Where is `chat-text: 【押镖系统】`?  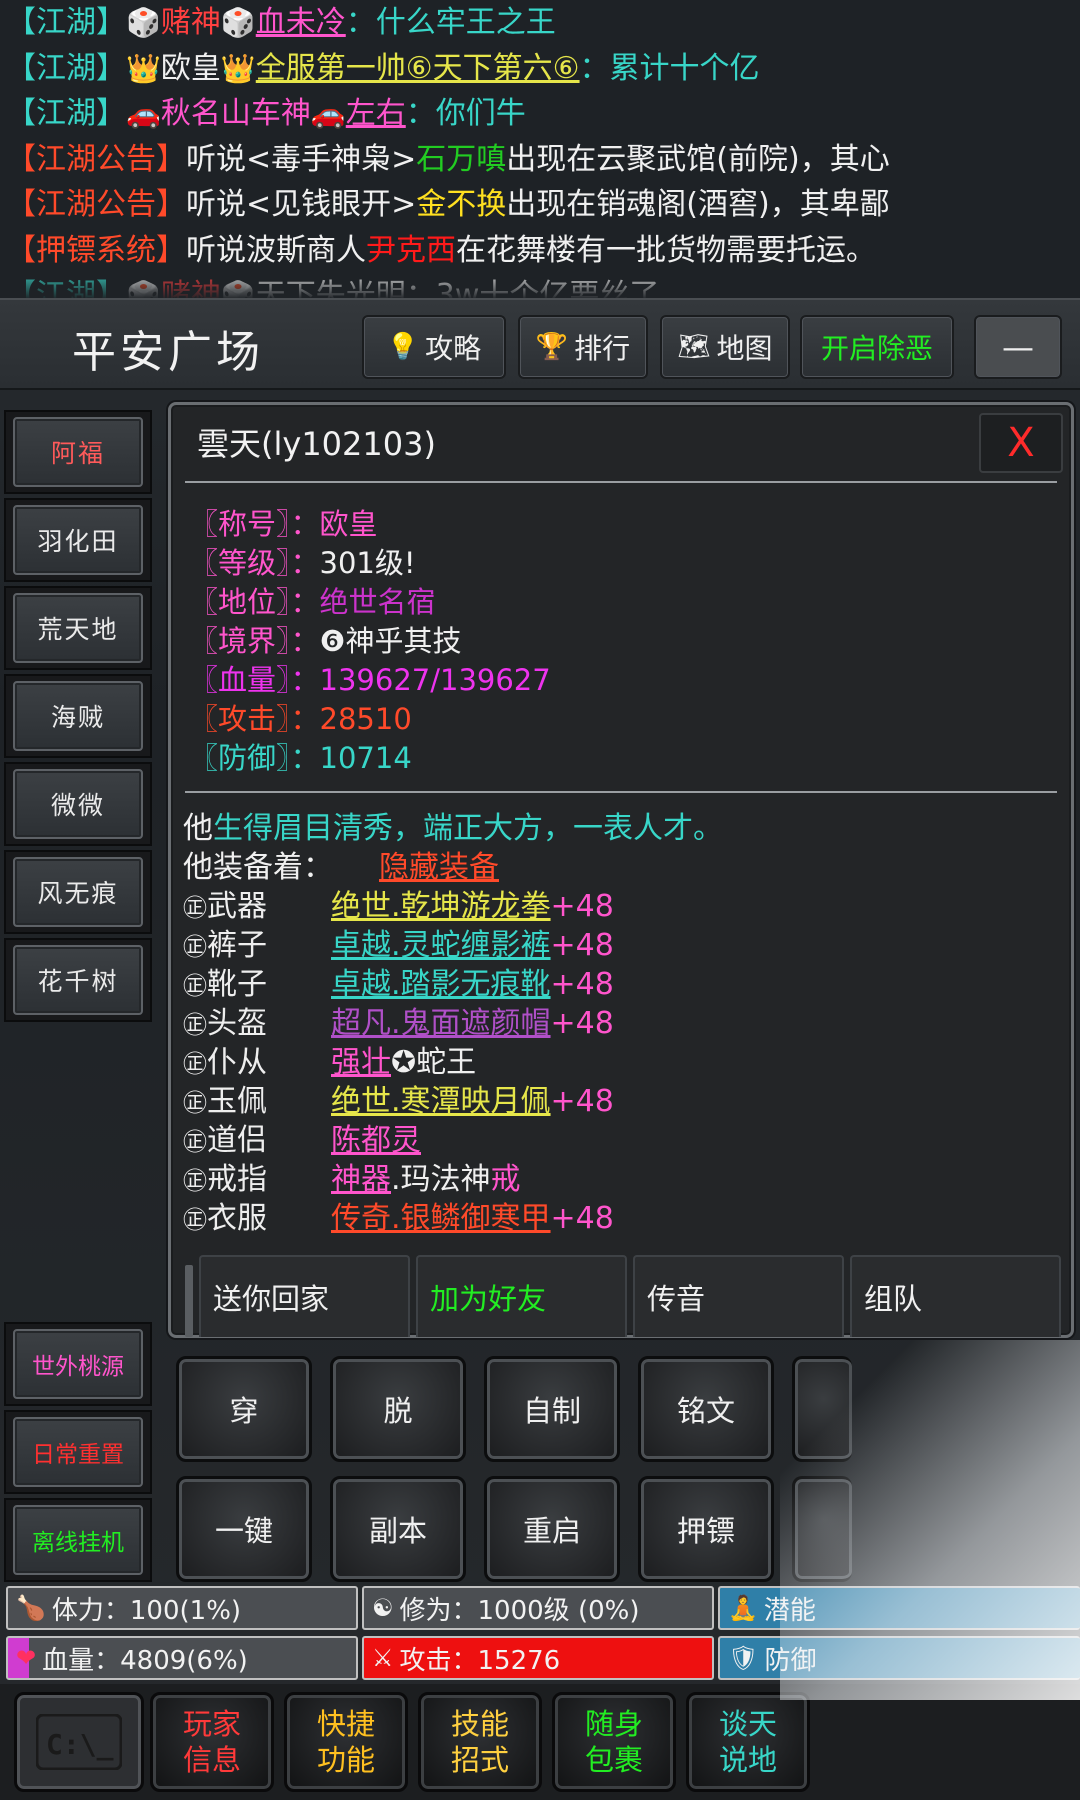
chat-text: 【押镖系统】 is located at coordinates (96, 250).